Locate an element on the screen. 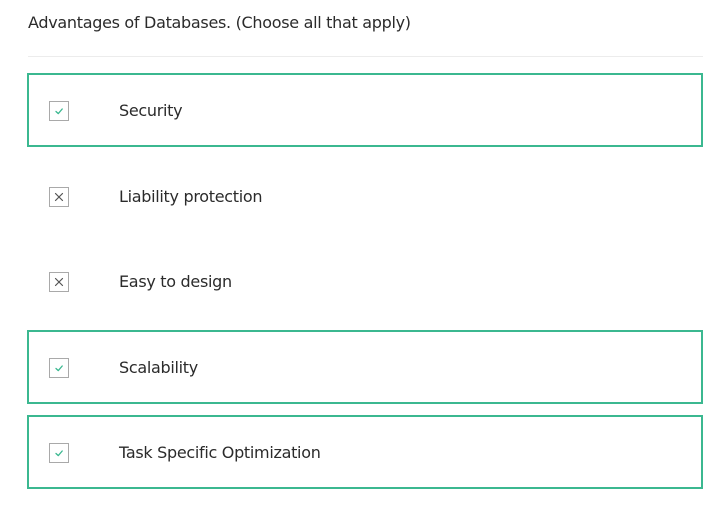 The width and height of the screenshot is (715, 505). option-label: Easy to design is located at coordinates (175, 281).